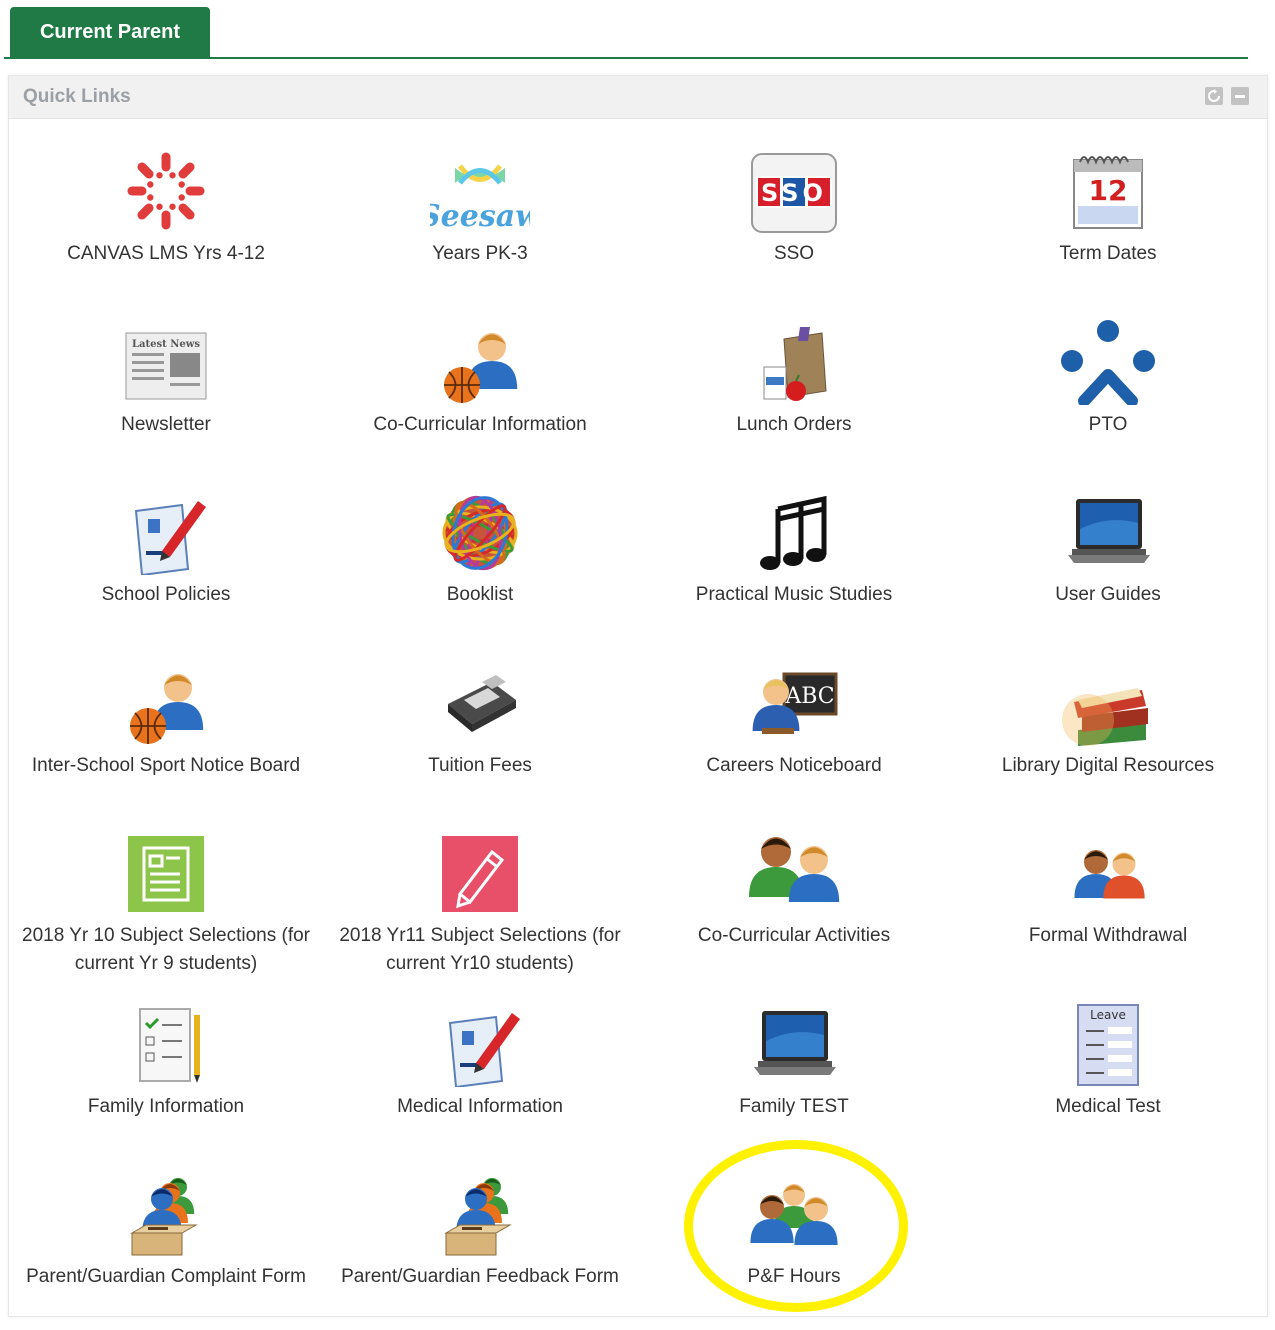 This screenshot has width=1275, height=1330. Describe the element at coordinates (479, 254) in the screenshot. I see `quick-link-label: Years PK-3` at that location.